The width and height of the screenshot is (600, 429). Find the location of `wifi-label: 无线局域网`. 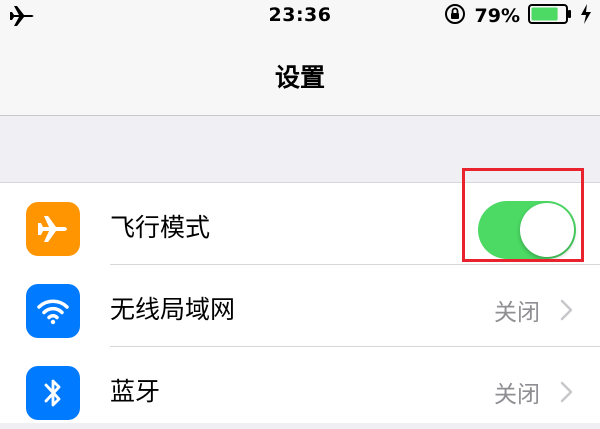

wifi-label: 无线局域网 is located at coordinates (173, 309).